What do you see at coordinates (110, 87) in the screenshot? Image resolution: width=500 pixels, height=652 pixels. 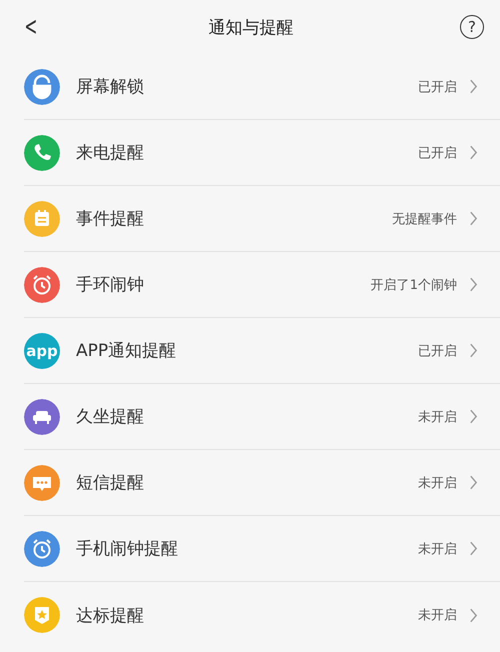 I see `row-label: 屏幕解锁` at bounding box center [110, 87].